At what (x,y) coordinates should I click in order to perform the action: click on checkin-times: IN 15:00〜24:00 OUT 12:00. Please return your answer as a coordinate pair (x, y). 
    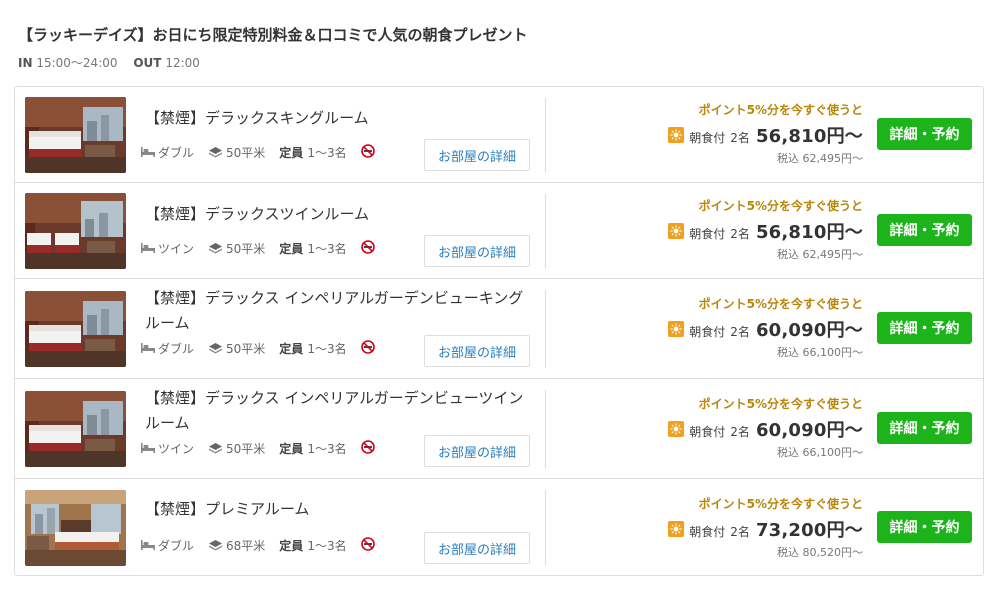
    Looking at the image, I should click on (109, 62).